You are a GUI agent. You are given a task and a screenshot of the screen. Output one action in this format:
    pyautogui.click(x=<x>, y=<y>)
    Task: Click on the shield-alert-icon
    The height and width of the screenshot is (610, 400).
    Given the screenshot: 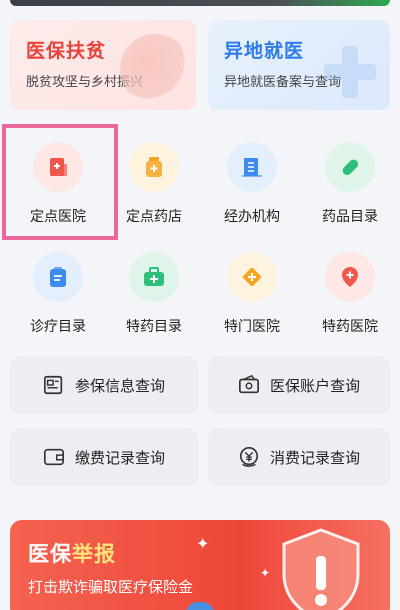 What is the action you would take?
    pyautogui.click(x=321, y=569)
    